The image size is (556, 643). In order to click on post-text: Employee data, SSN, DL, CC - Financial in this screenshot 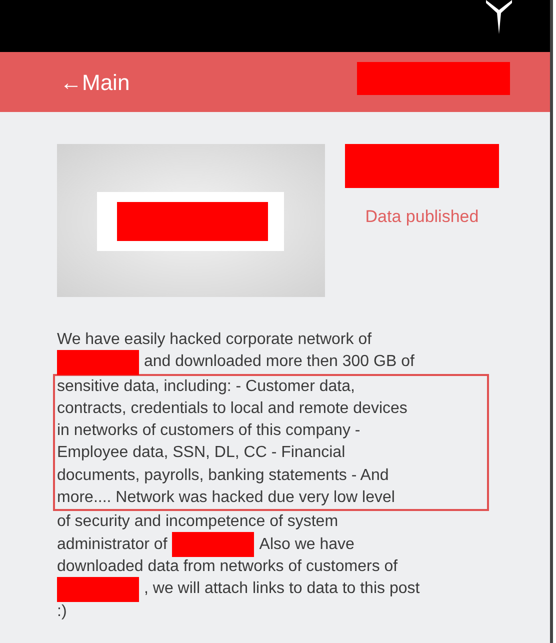, I will do `click(201, 453)`.